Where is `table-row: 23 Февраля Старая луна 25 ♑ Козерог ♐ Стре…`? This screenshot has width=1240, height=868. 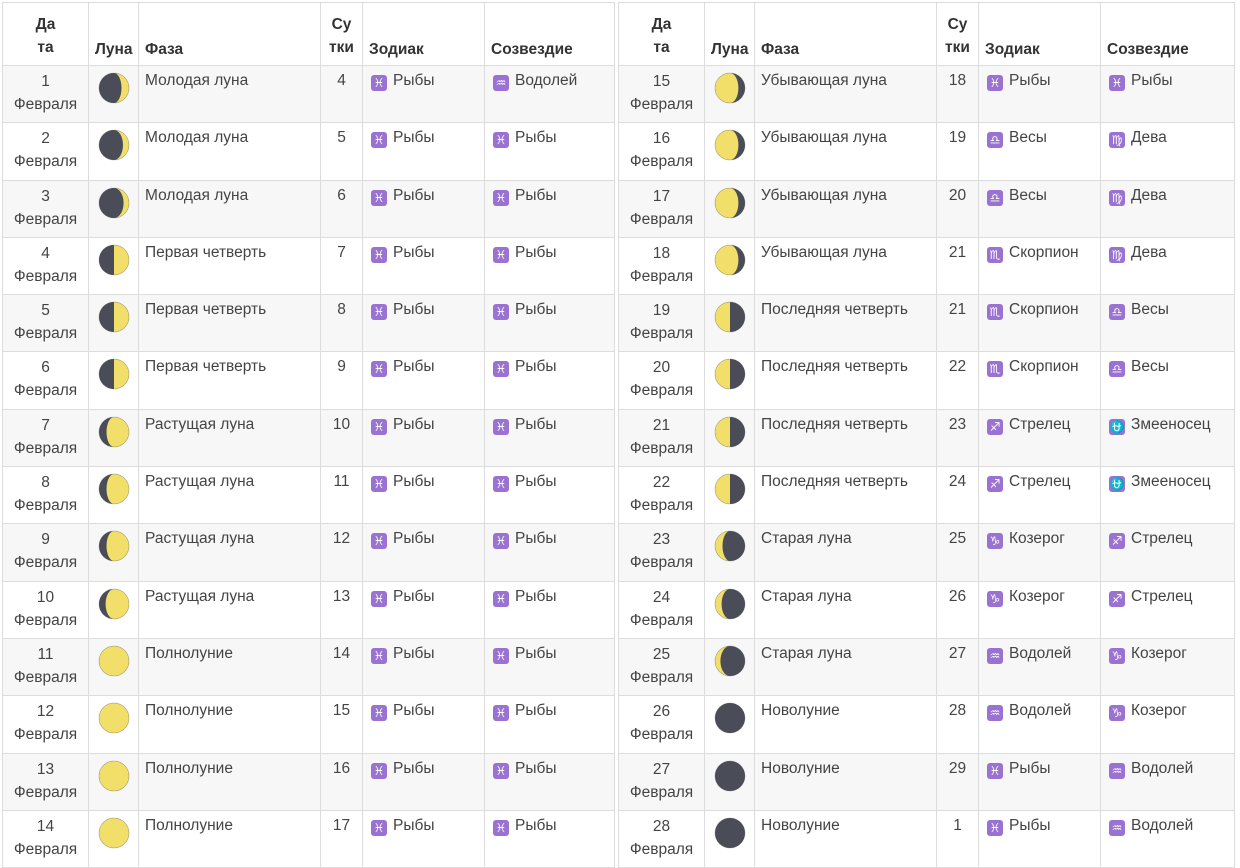 table-row: 23 Февраля Старая луна 25 ♑ Козерог ♐ Стре… is located at coordinates (926, 552).